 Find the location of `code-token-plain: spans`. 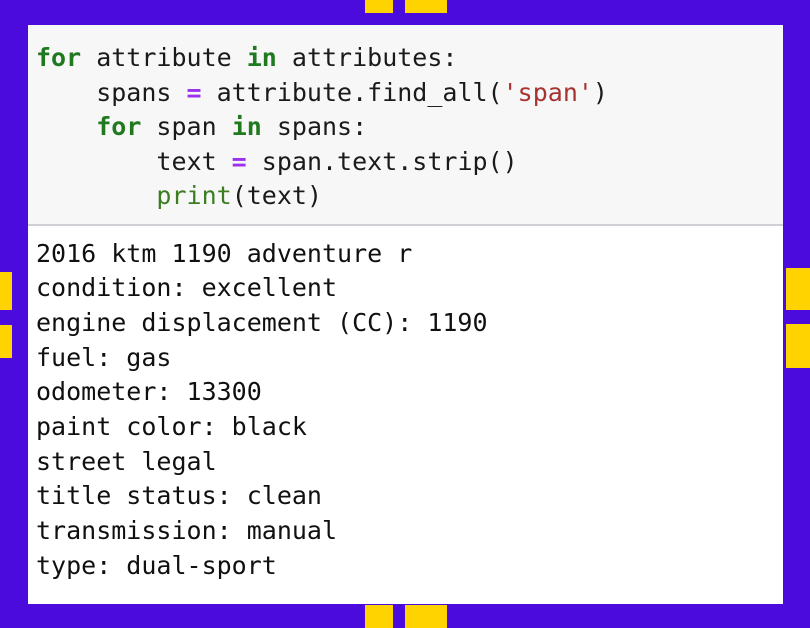

code-token-plain: spans is located at coordinates (111, 92).